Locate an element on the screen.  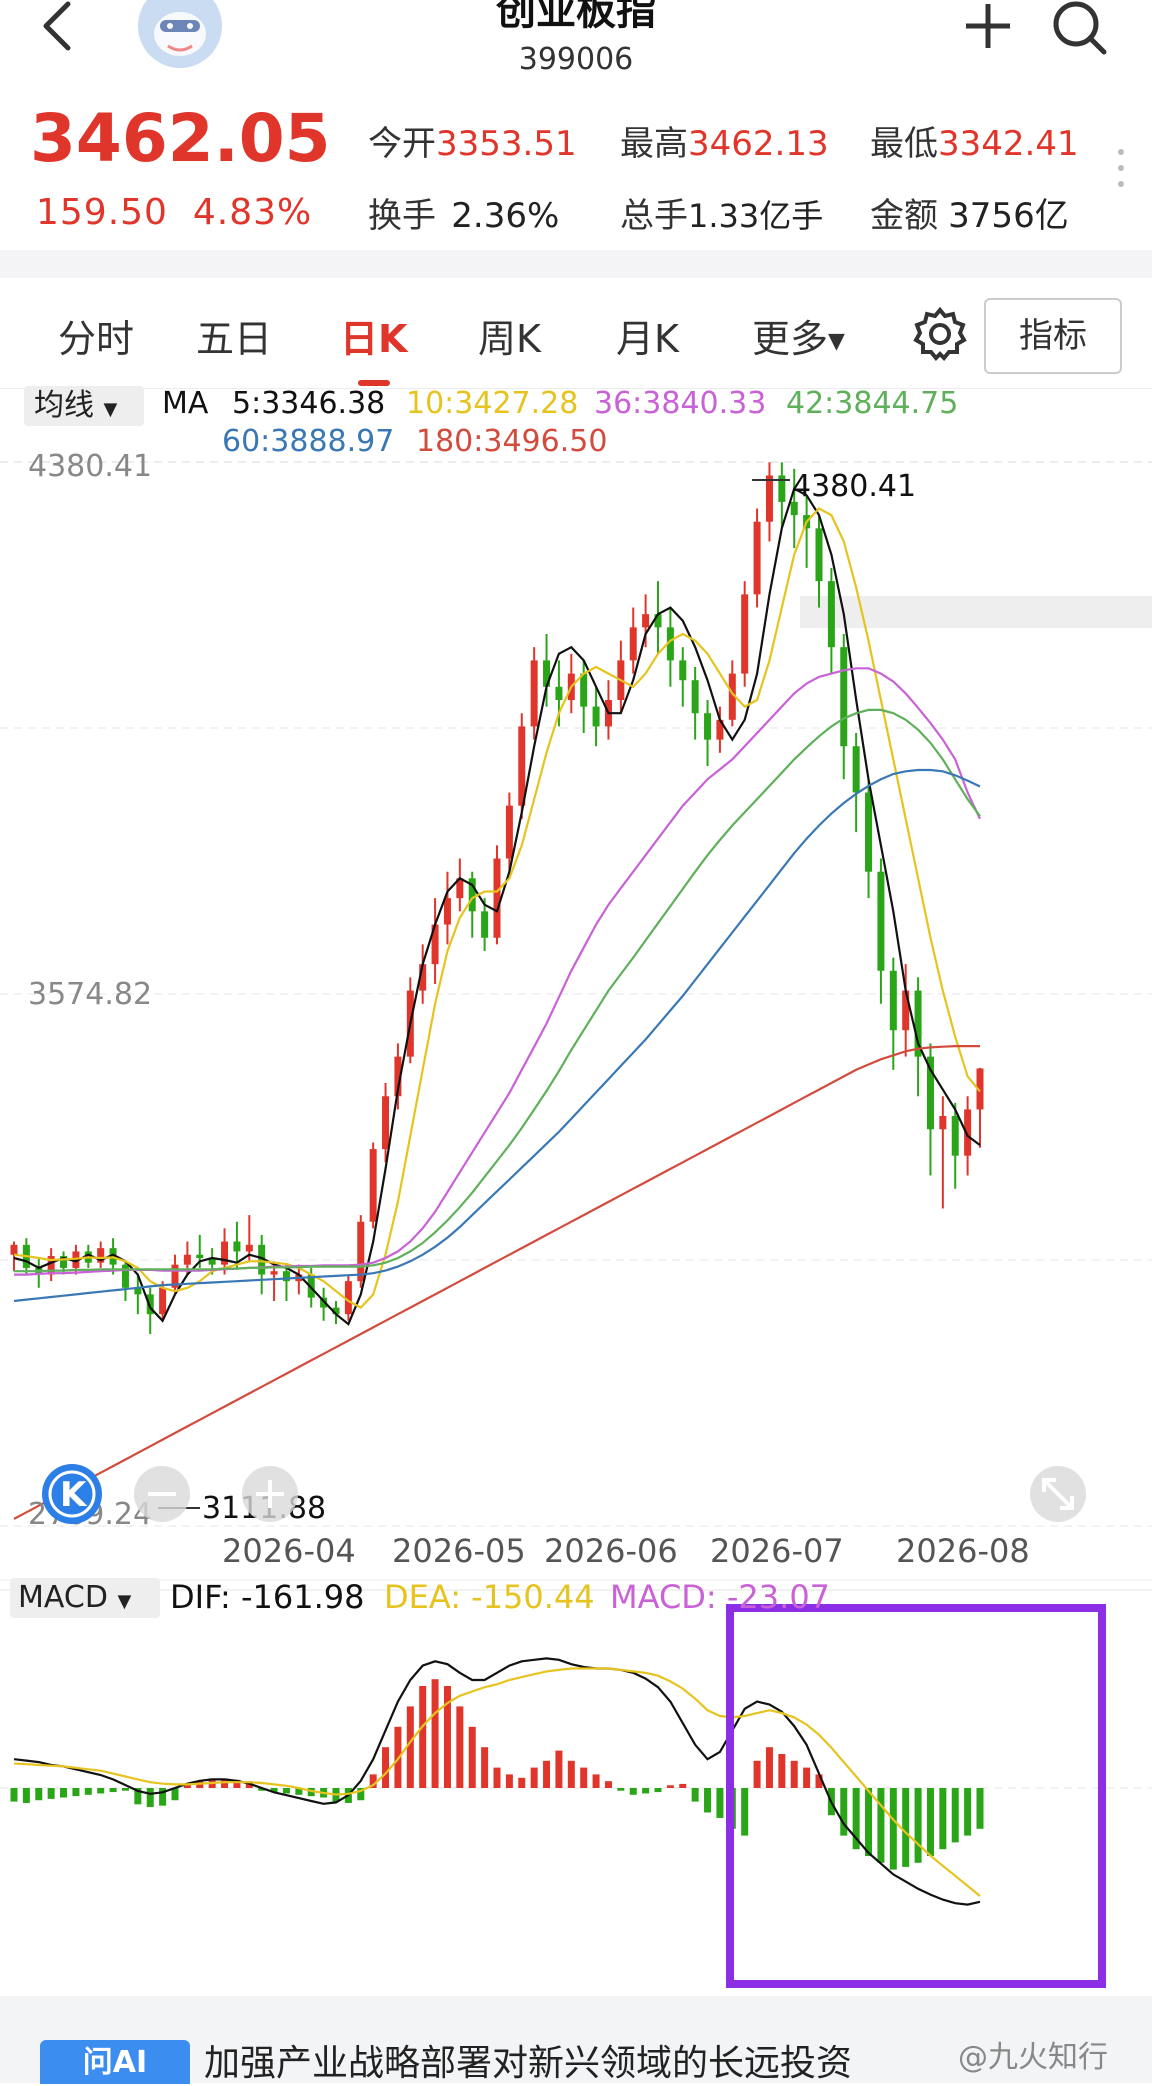
search-icon is located at coordinates (1080, 28).